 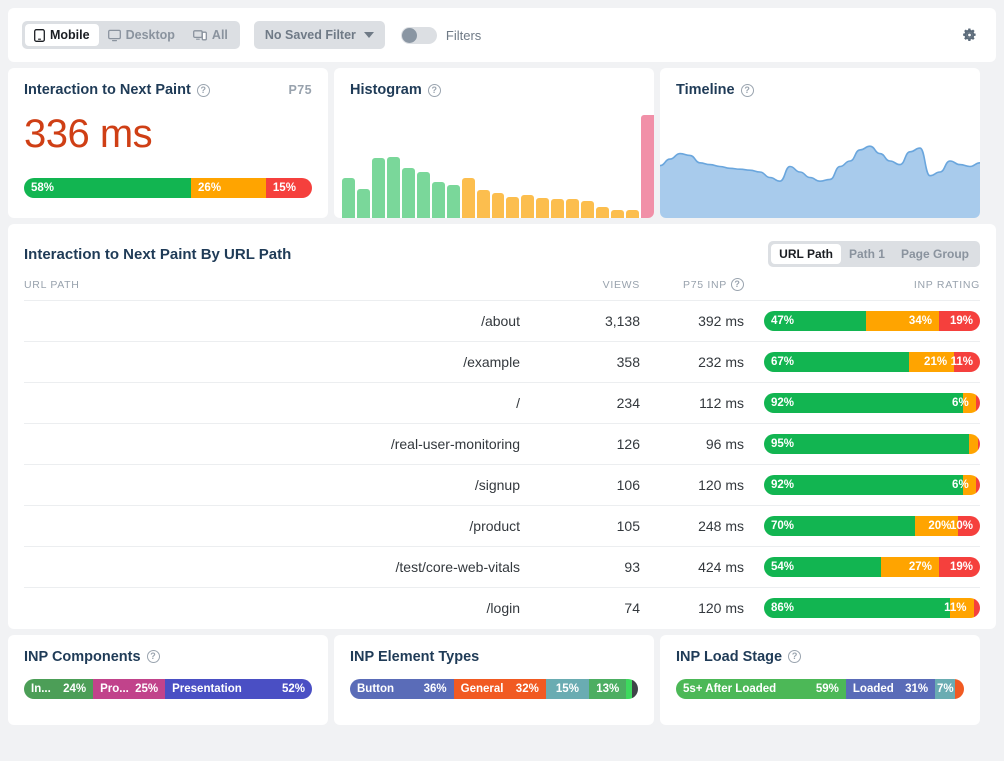 I want to click on cell-inp-rating: 86% 11%, so click(x=865, y=608).